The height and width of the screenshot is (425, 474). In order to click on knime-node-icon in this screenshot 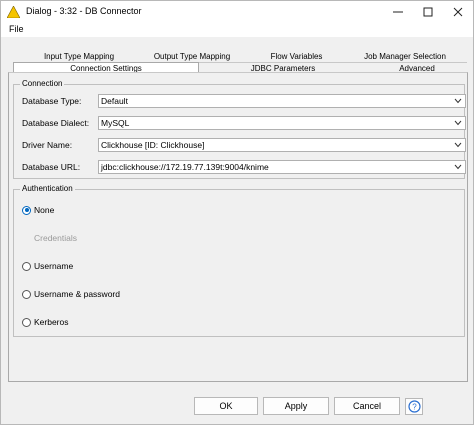, I will do `click(13, 12)`.